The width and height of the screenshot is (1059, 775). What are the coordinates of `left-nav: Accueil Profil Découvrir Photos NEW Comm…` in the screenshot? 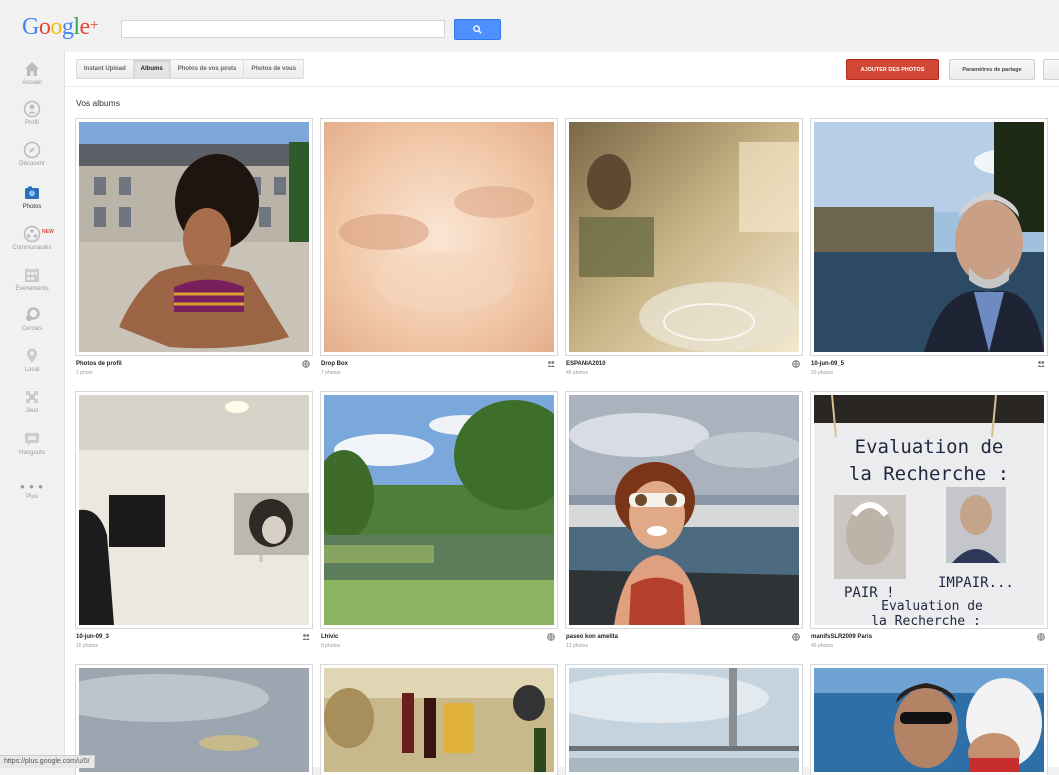 It's located at (32, 408).